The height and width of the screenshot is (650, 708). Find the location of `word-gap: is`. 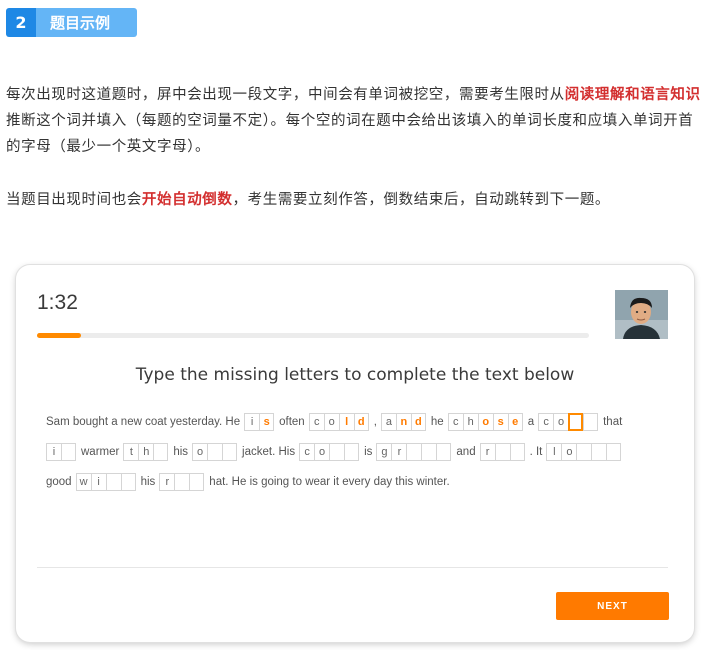

word-gap: is is located at coordinates (259, 422).